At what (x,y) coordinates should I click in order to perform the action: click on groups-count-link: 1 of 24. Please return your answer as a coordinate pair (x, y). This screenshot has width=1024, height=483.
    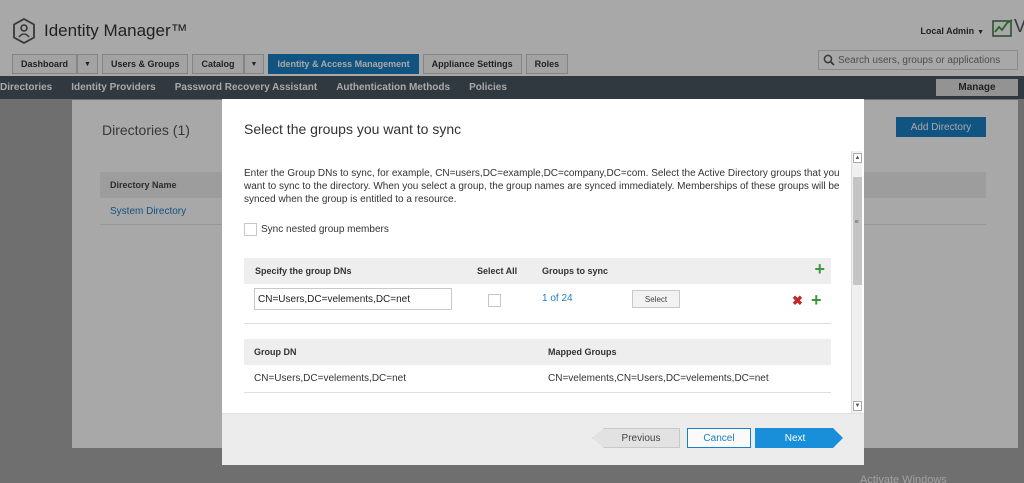
    Looking at the image, I should click on (557, 298).